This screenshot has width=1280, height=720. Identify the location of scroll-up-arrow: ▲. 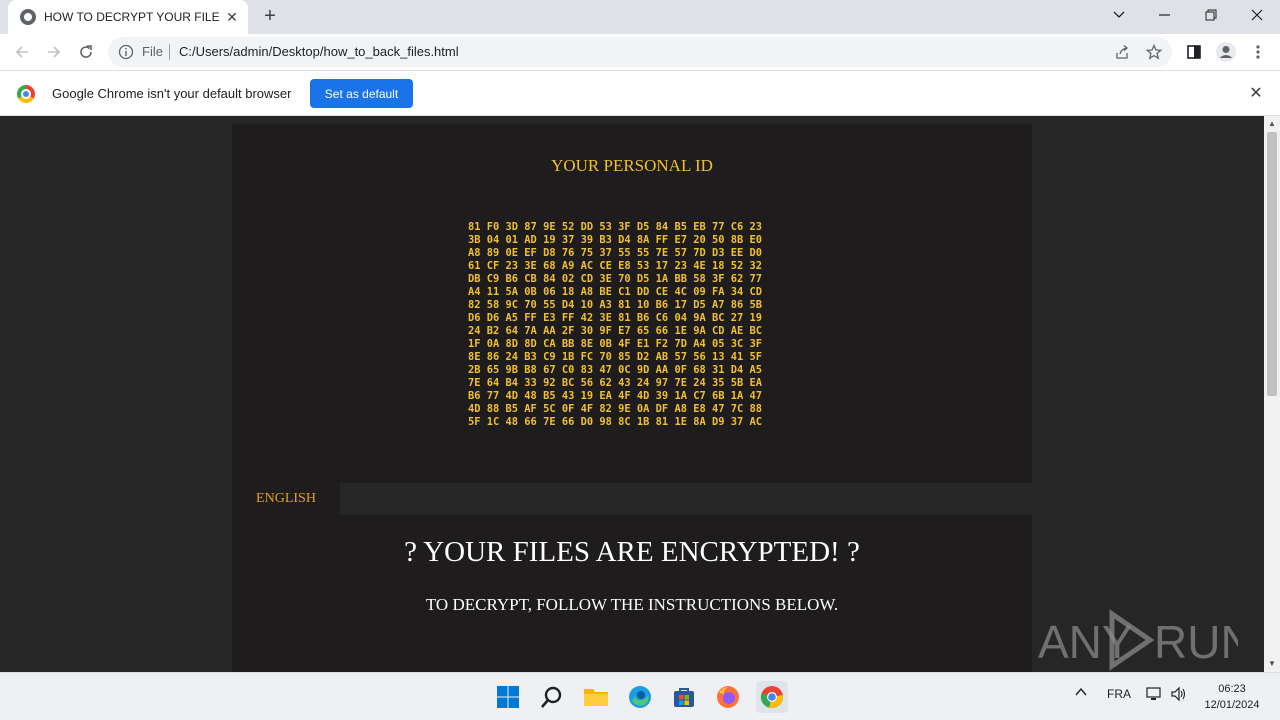
(1272, 124).